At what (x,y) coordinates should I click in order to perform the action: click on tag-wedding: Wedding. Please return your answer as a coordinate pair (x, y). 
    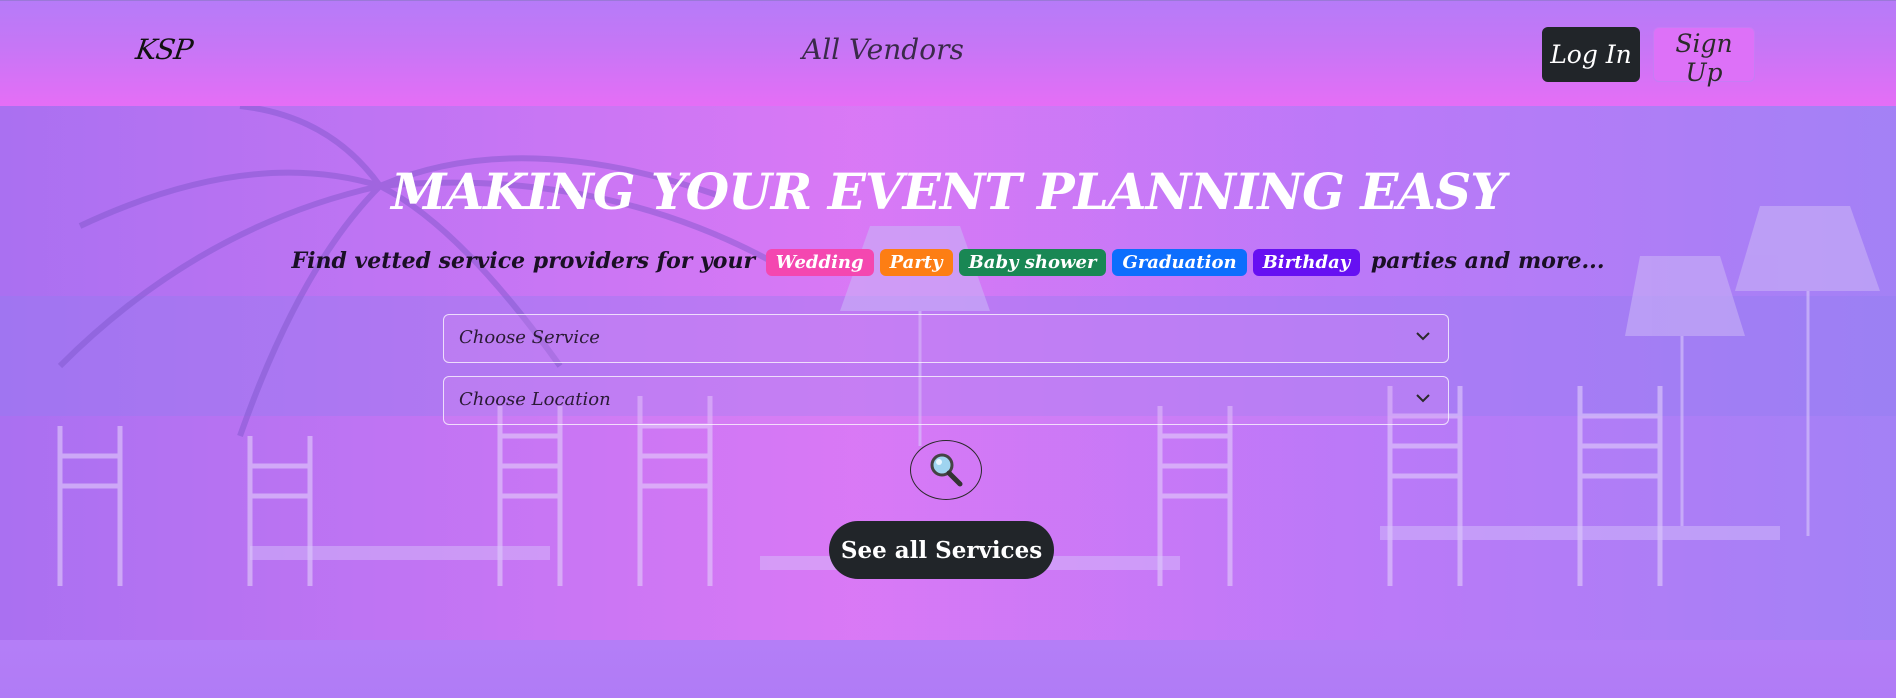
    Looking at the image, I should click on (819, 262).